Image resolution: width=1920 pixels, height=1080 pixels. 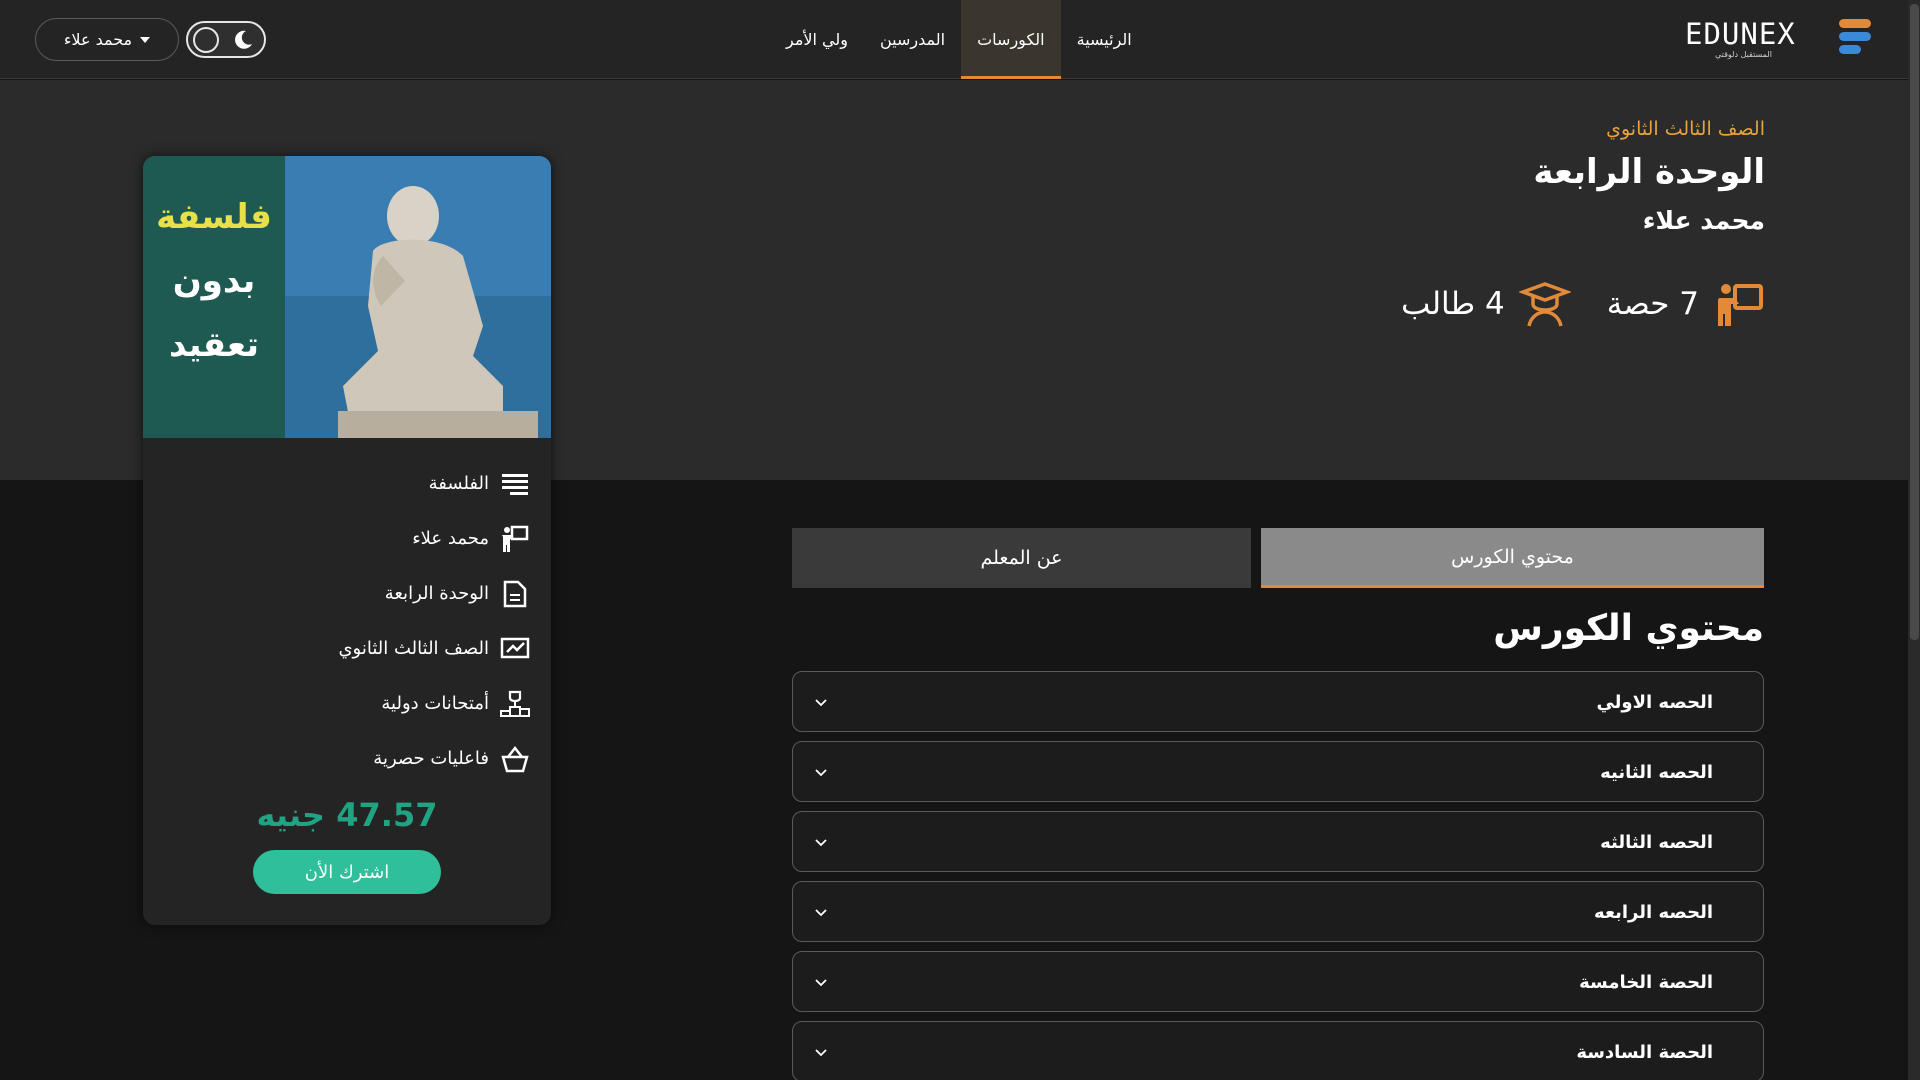 I want to click on info-grade: الصف الثالث الثانوي, so click(x=434, y=648).